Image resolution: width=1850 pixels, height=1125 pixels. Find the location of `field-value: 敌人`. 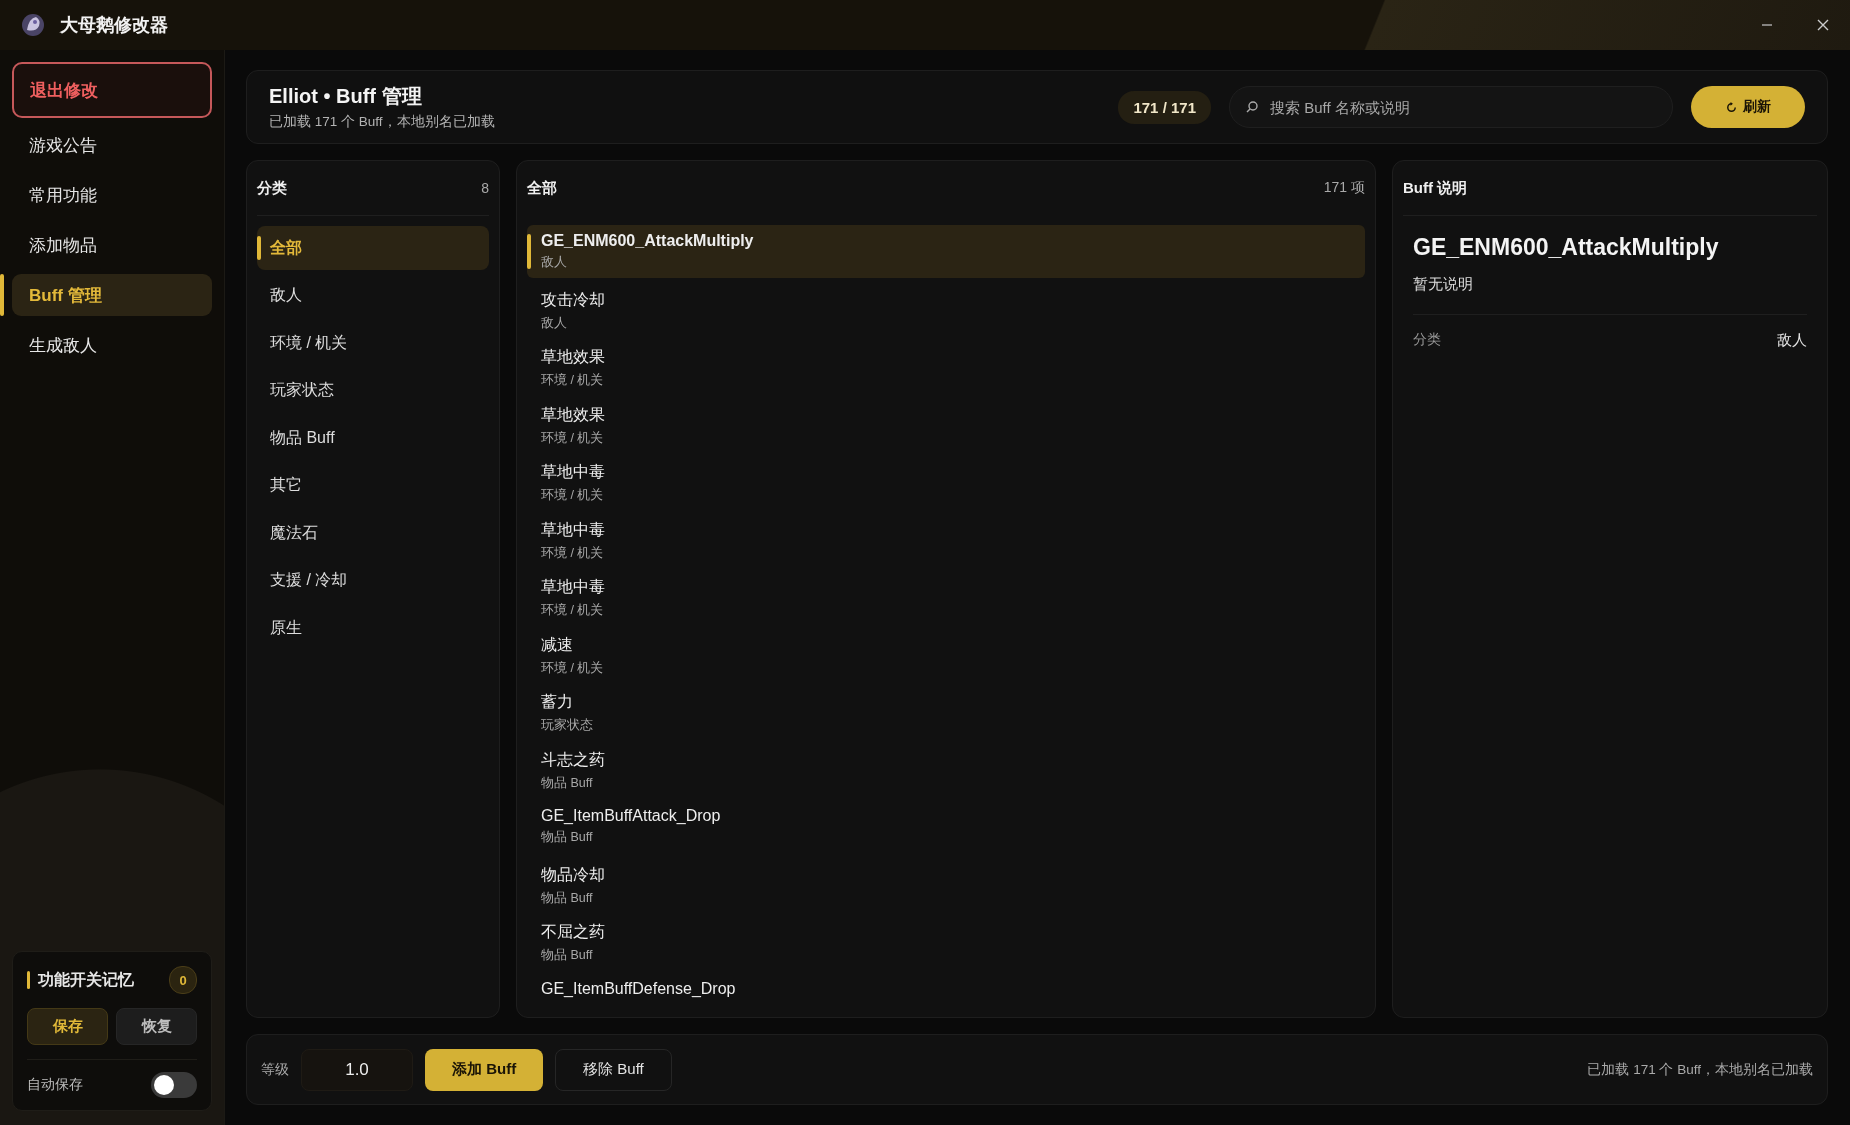

field-value: 敌人 is located at coordinates (1792, 340).